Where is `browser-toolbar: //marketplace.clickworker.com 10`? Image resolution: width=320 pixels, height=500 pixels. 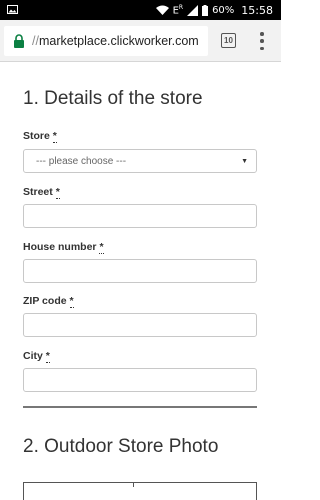
browser-toolbar: //marketplace.clickworker.com 10 is located at coordinates (140, 41).